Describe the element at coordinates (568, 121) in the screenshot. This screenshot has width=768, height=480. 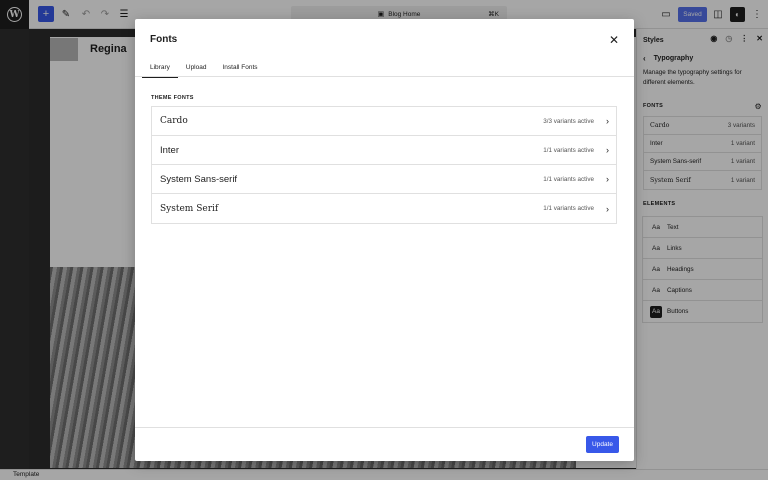
I see `variants-active: 3/3 variants active` at that location.